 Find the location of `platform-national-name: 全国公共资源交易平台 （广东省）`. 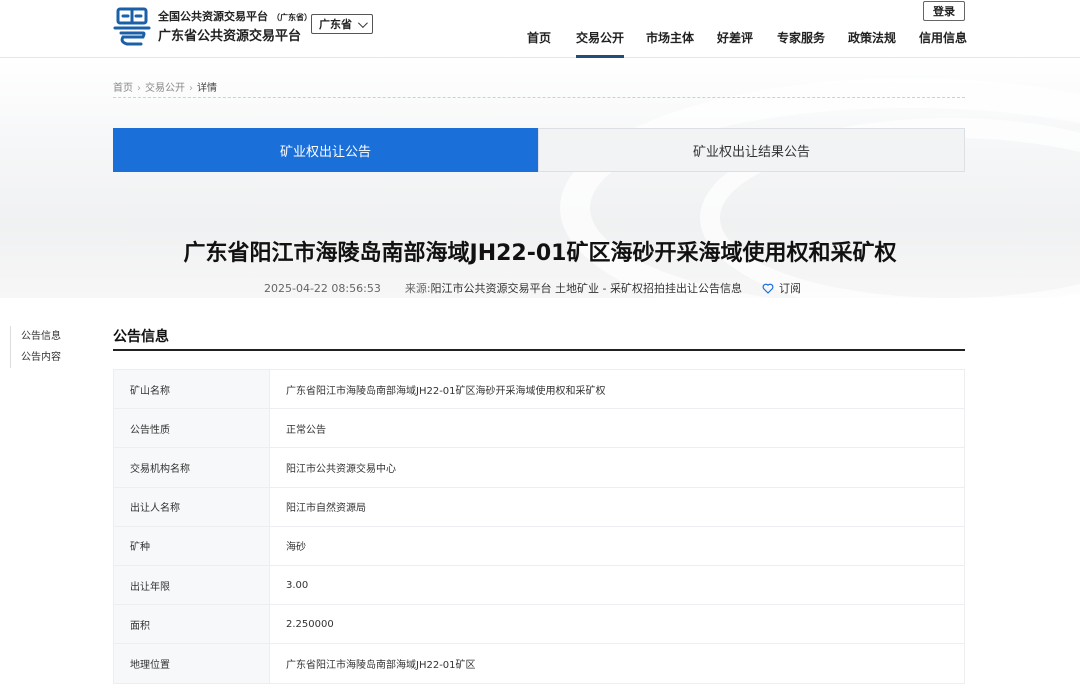

platform-national-name: 全国公共资源交易平台 （广东省） is located at coordinates (235, 16).